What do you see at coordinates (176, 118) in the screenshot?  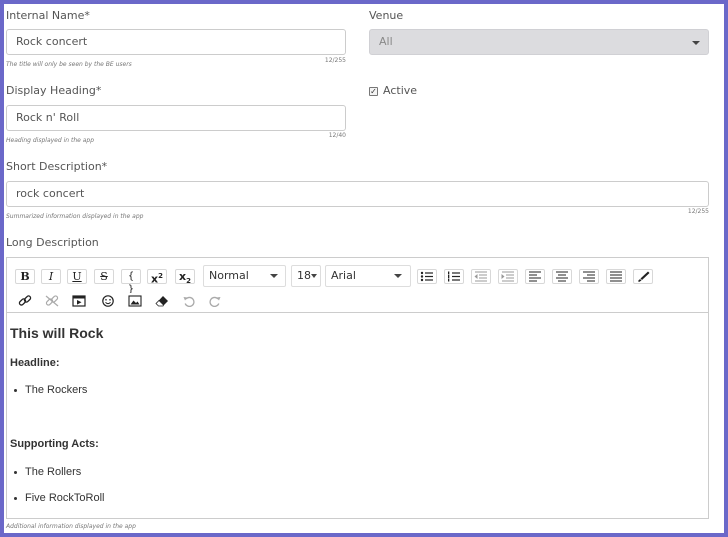 I see `display-heading-input: Rock n' Roll` at bounding box center [176, 118].